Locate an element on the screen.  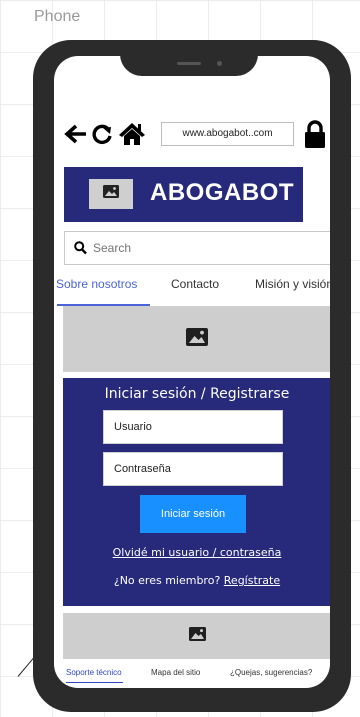
home-icon is located at coordinates (132, 134).